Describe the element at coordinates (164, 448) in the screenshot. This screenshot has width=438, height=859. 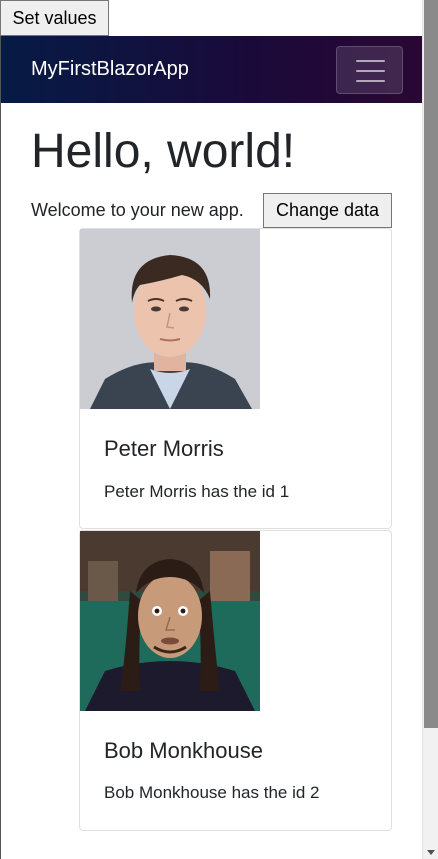
I see `person-name: Peter Morris` at that location.